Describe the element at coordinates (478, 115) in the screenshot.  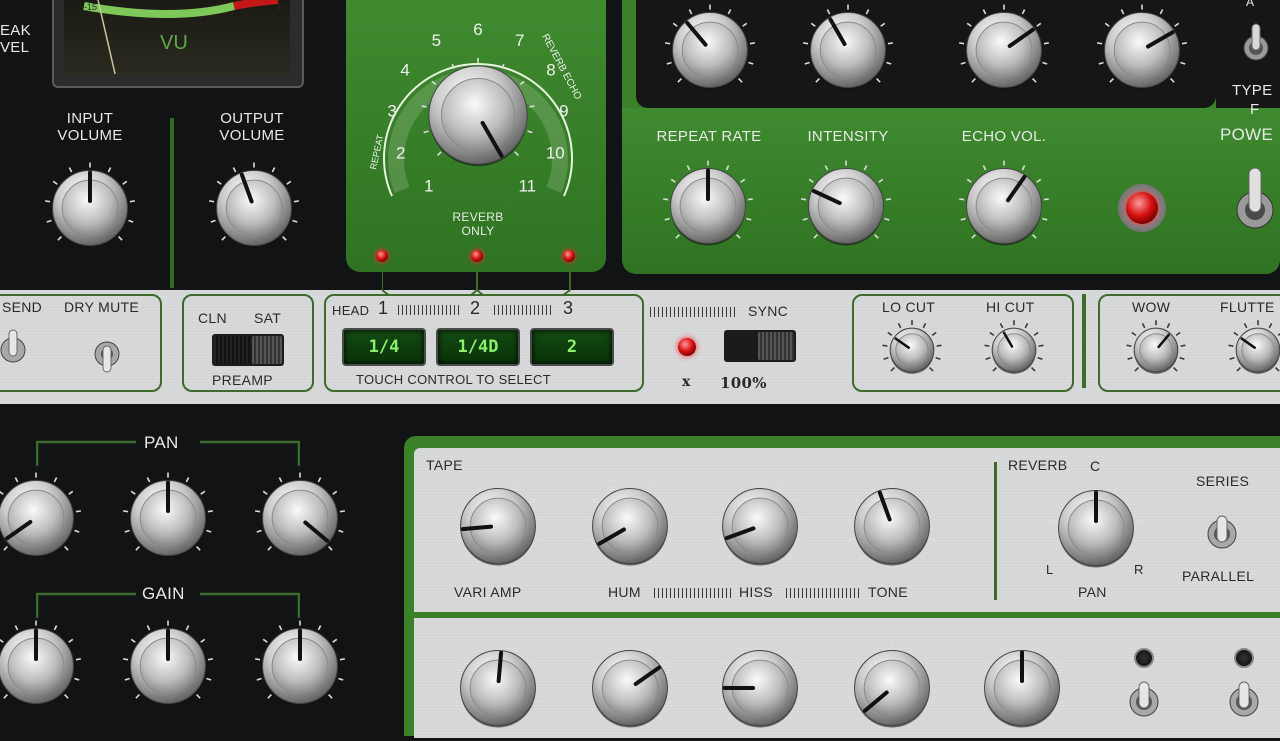
I see `reverb-selector-knob` at that location.